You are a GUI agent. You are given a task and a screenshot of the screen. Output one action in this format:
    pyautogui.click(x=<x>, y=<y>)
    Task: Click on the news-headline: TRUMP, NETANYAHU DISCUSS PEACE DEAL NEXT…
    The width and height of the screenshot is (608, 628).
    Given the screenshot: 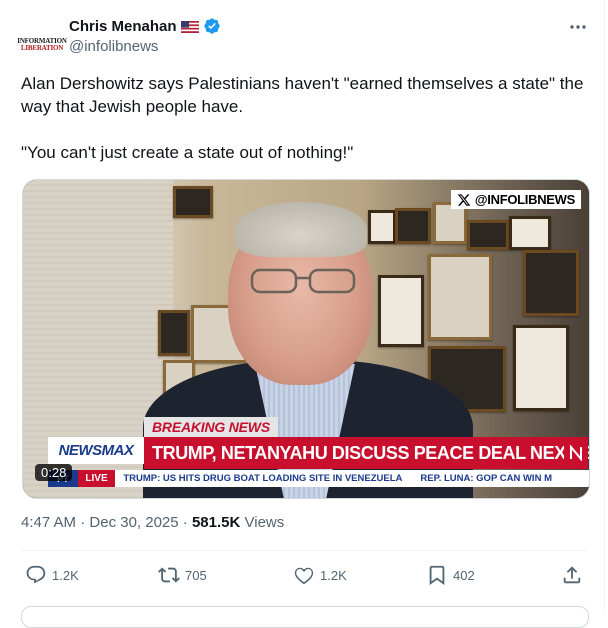 What is the action you would take?
    pyautogui.click(x=371, y=452)
    